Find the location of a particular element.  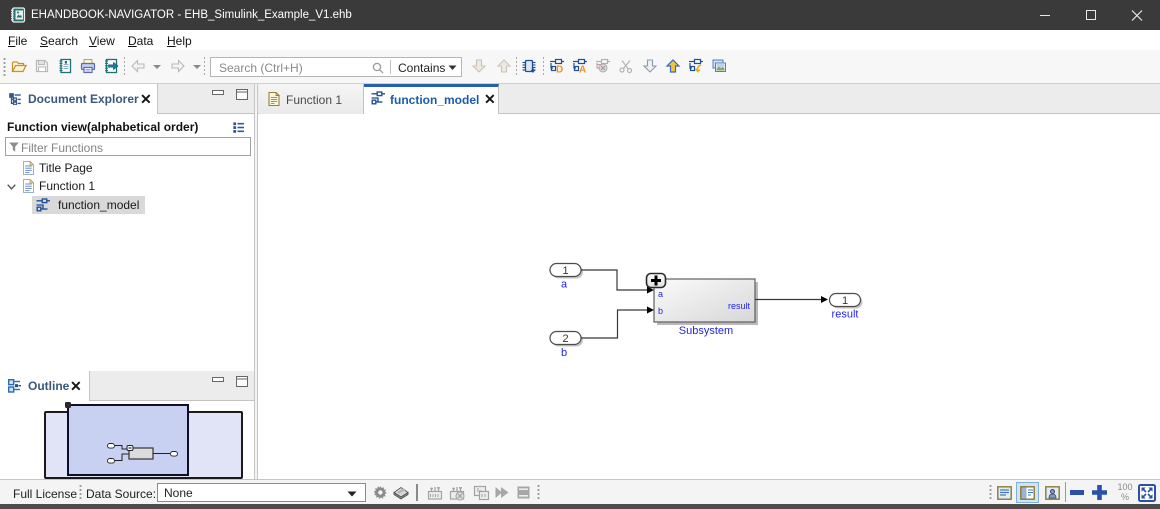

svg-text: D is located at coordinates (559, 70).